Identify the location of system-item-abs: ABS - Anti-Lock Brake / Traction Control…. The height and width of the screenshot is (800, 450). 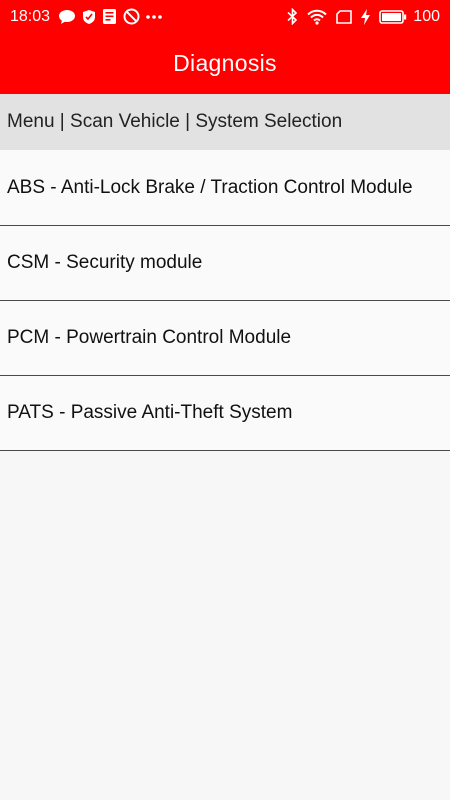
(225, 188).